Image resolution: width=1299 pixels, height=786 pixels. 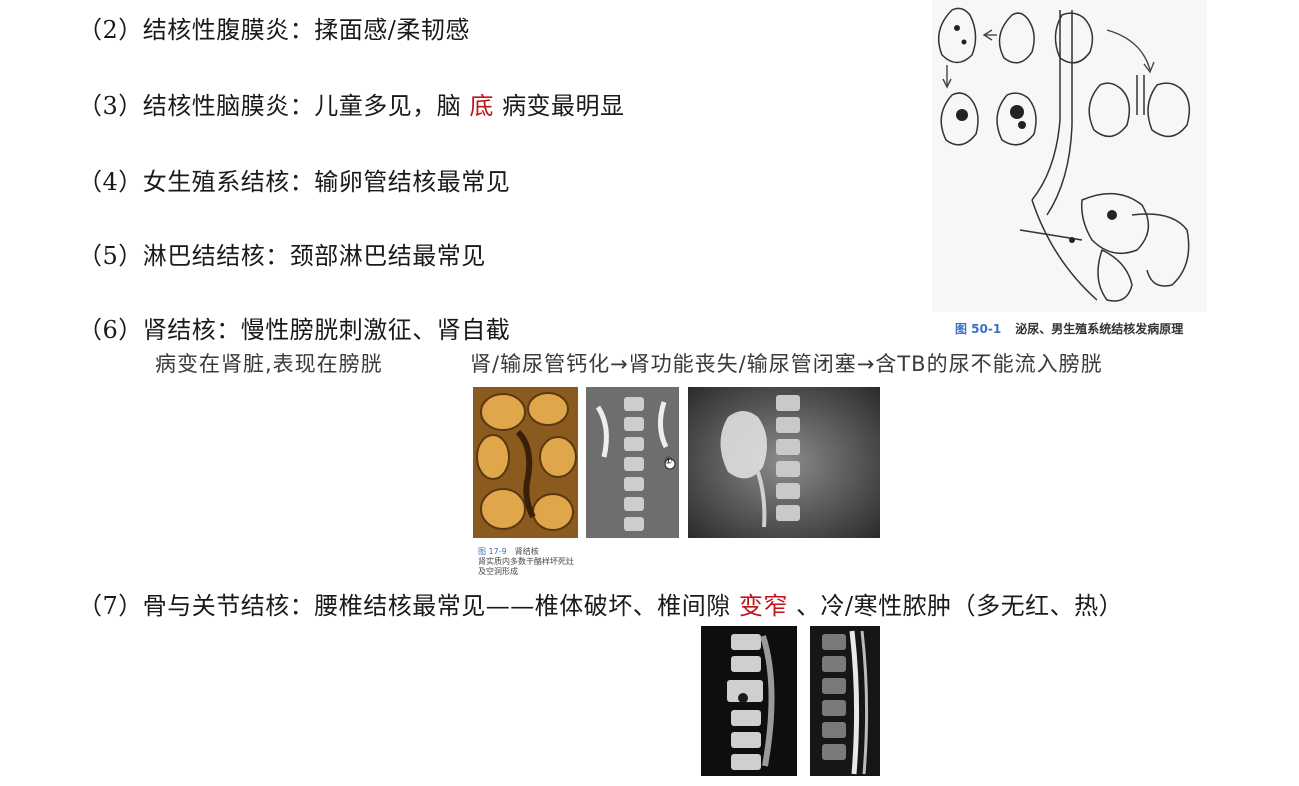 I want to click on item-lymph-node: （5）淋巴结结核：颈部淋巴结最常见, so click(x=282, y=253).